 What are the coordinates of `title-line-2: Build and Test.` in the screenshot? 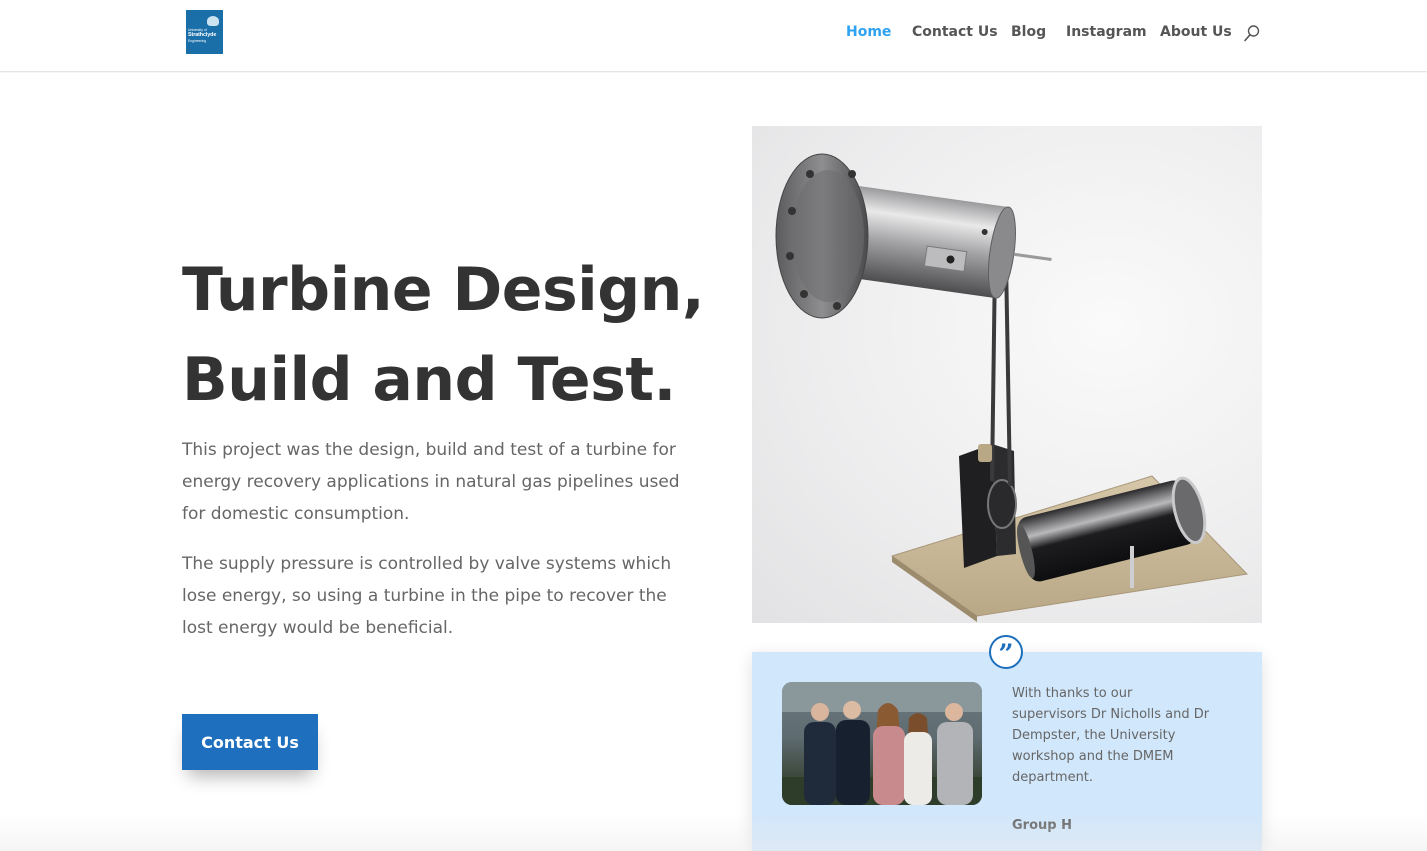 It's located at (429, 380).